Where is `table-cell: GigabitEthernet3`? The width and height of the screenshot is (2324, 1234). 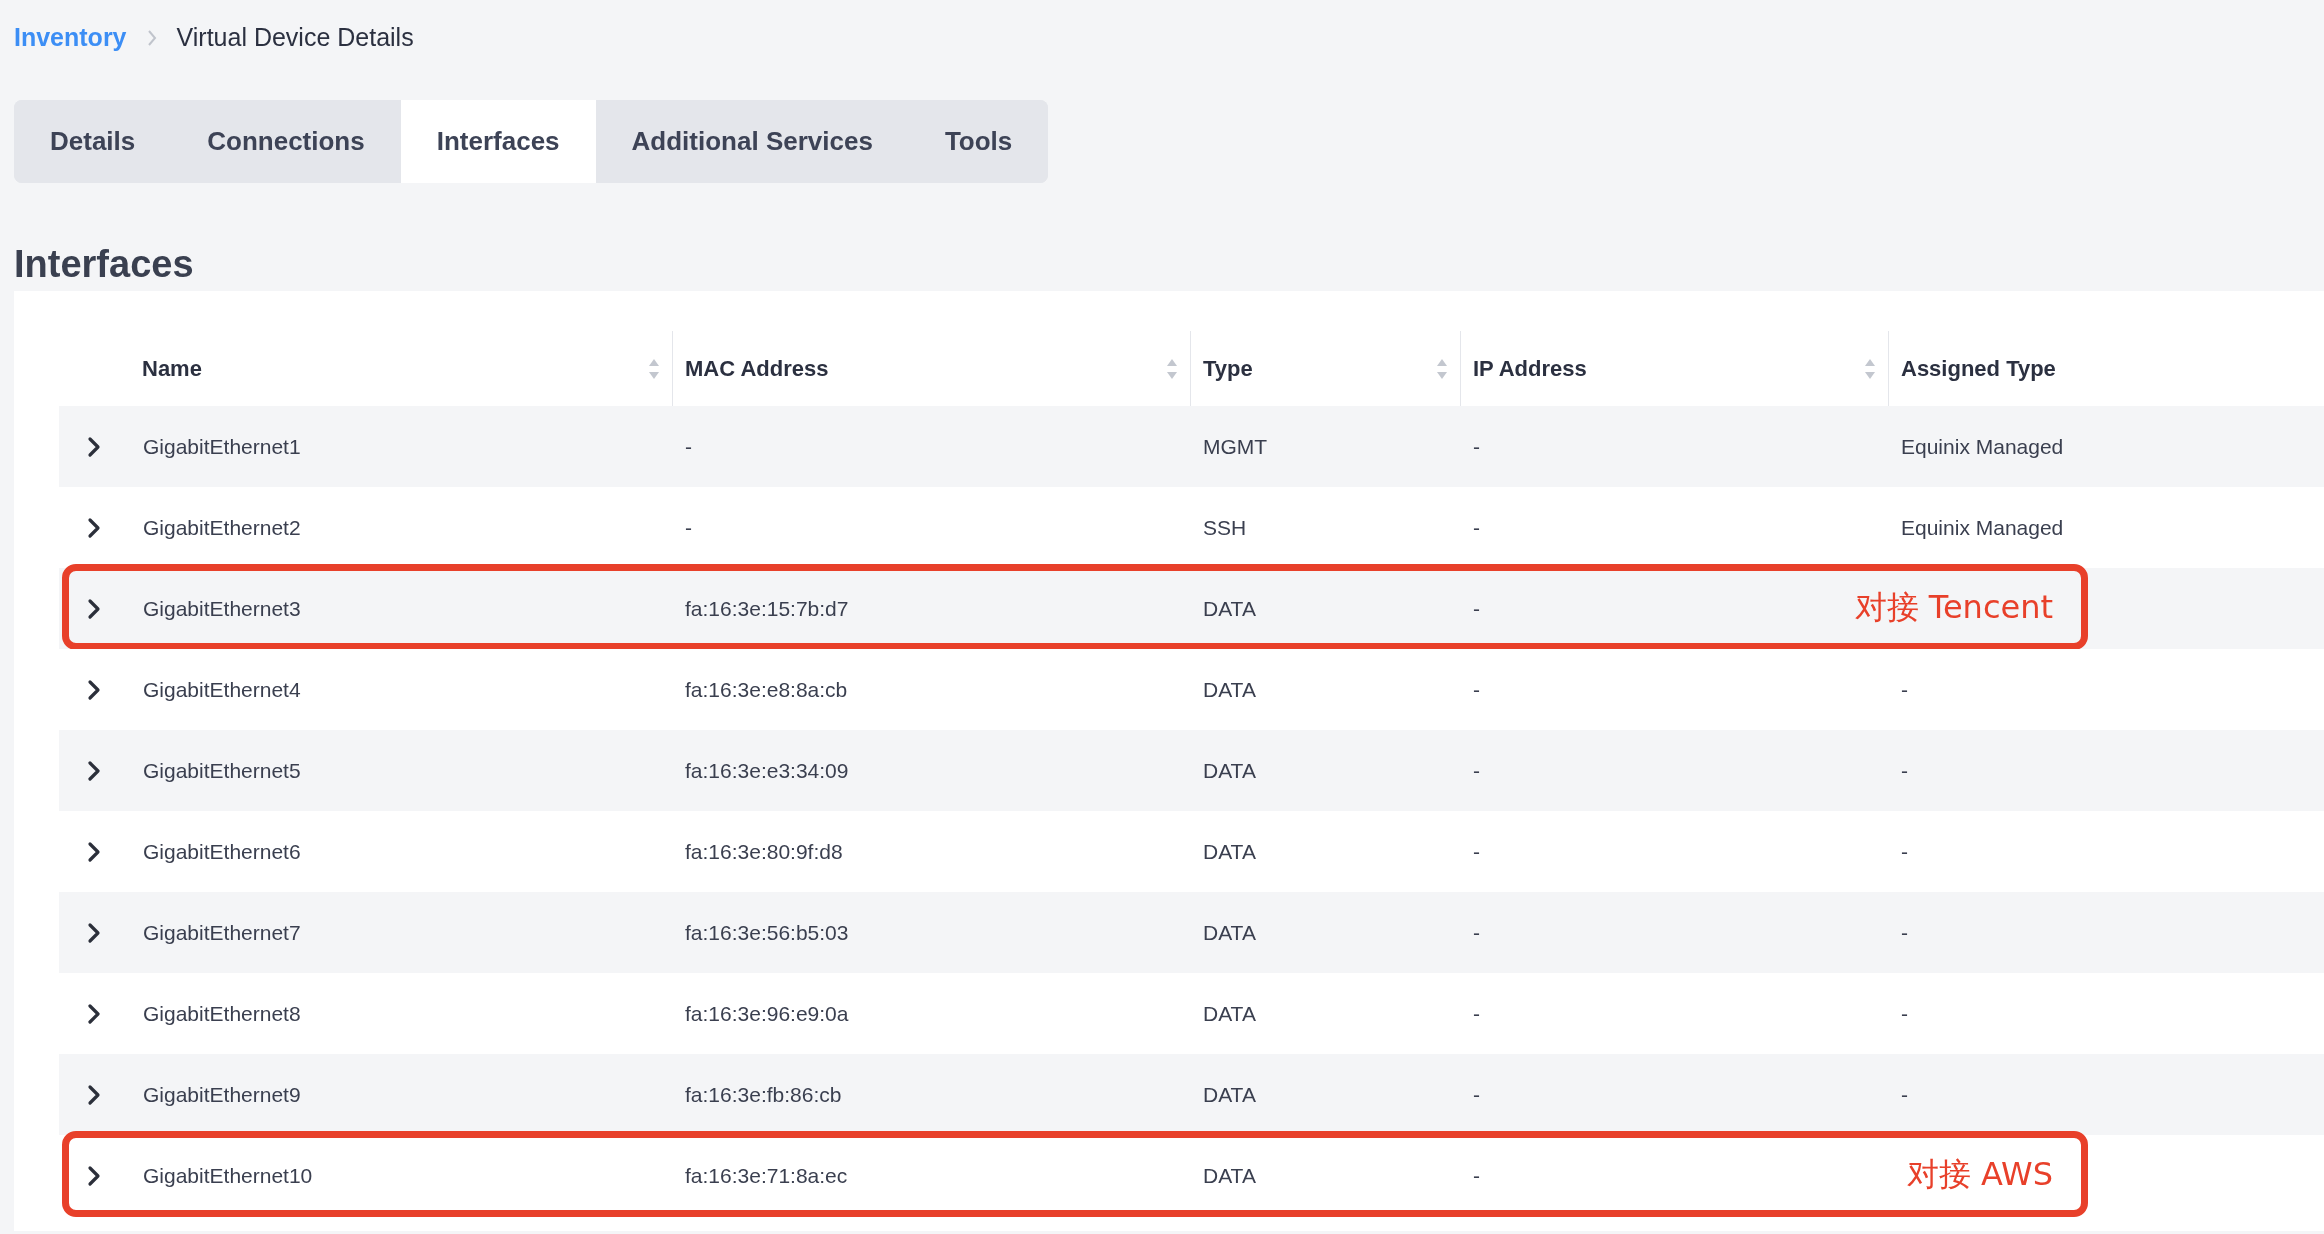 table-cell: GigabitEthernet3 is located at coordinates (222, 608).